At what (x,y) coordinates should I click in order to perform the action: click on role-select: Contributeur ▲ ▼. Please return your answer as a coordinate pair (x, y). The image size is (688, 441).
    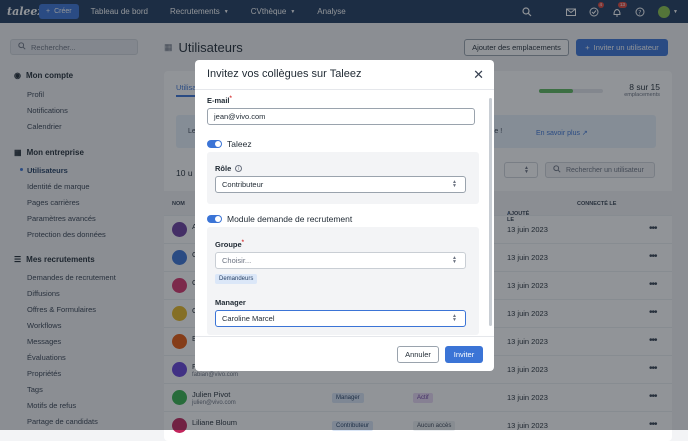
    Looking at the image, I should click on (340, 184).